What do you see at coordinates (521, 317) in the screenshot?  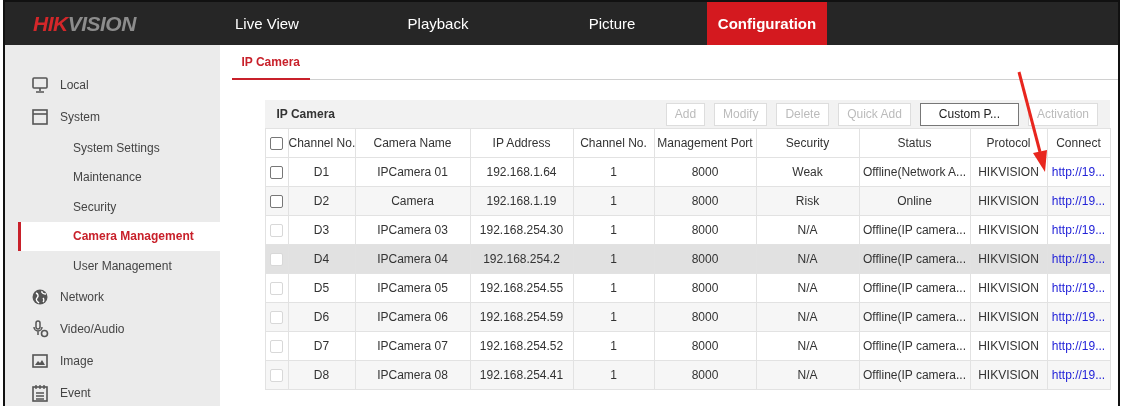 I see `table-cell: 192.168.254.59` at bounding box center [521, 317].